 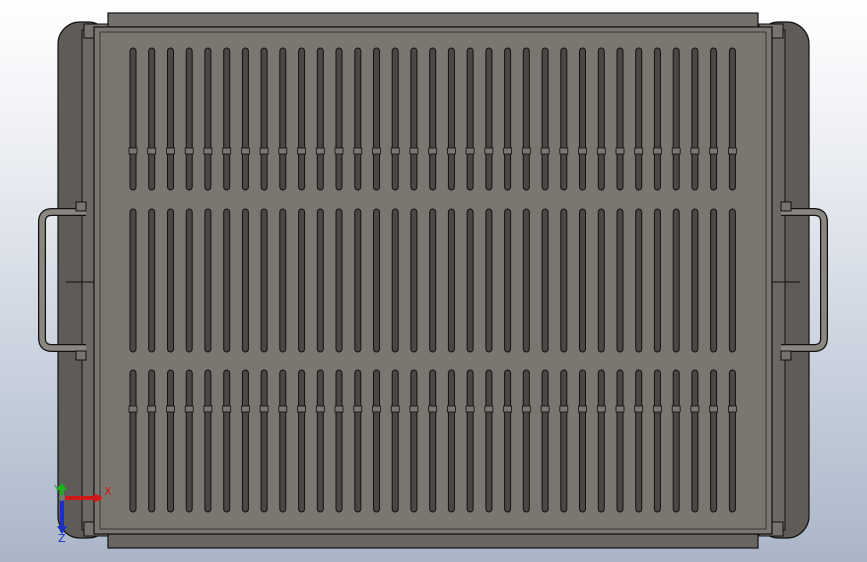 I want to click on z-axis-label: Z, so click(x=62, y=538).